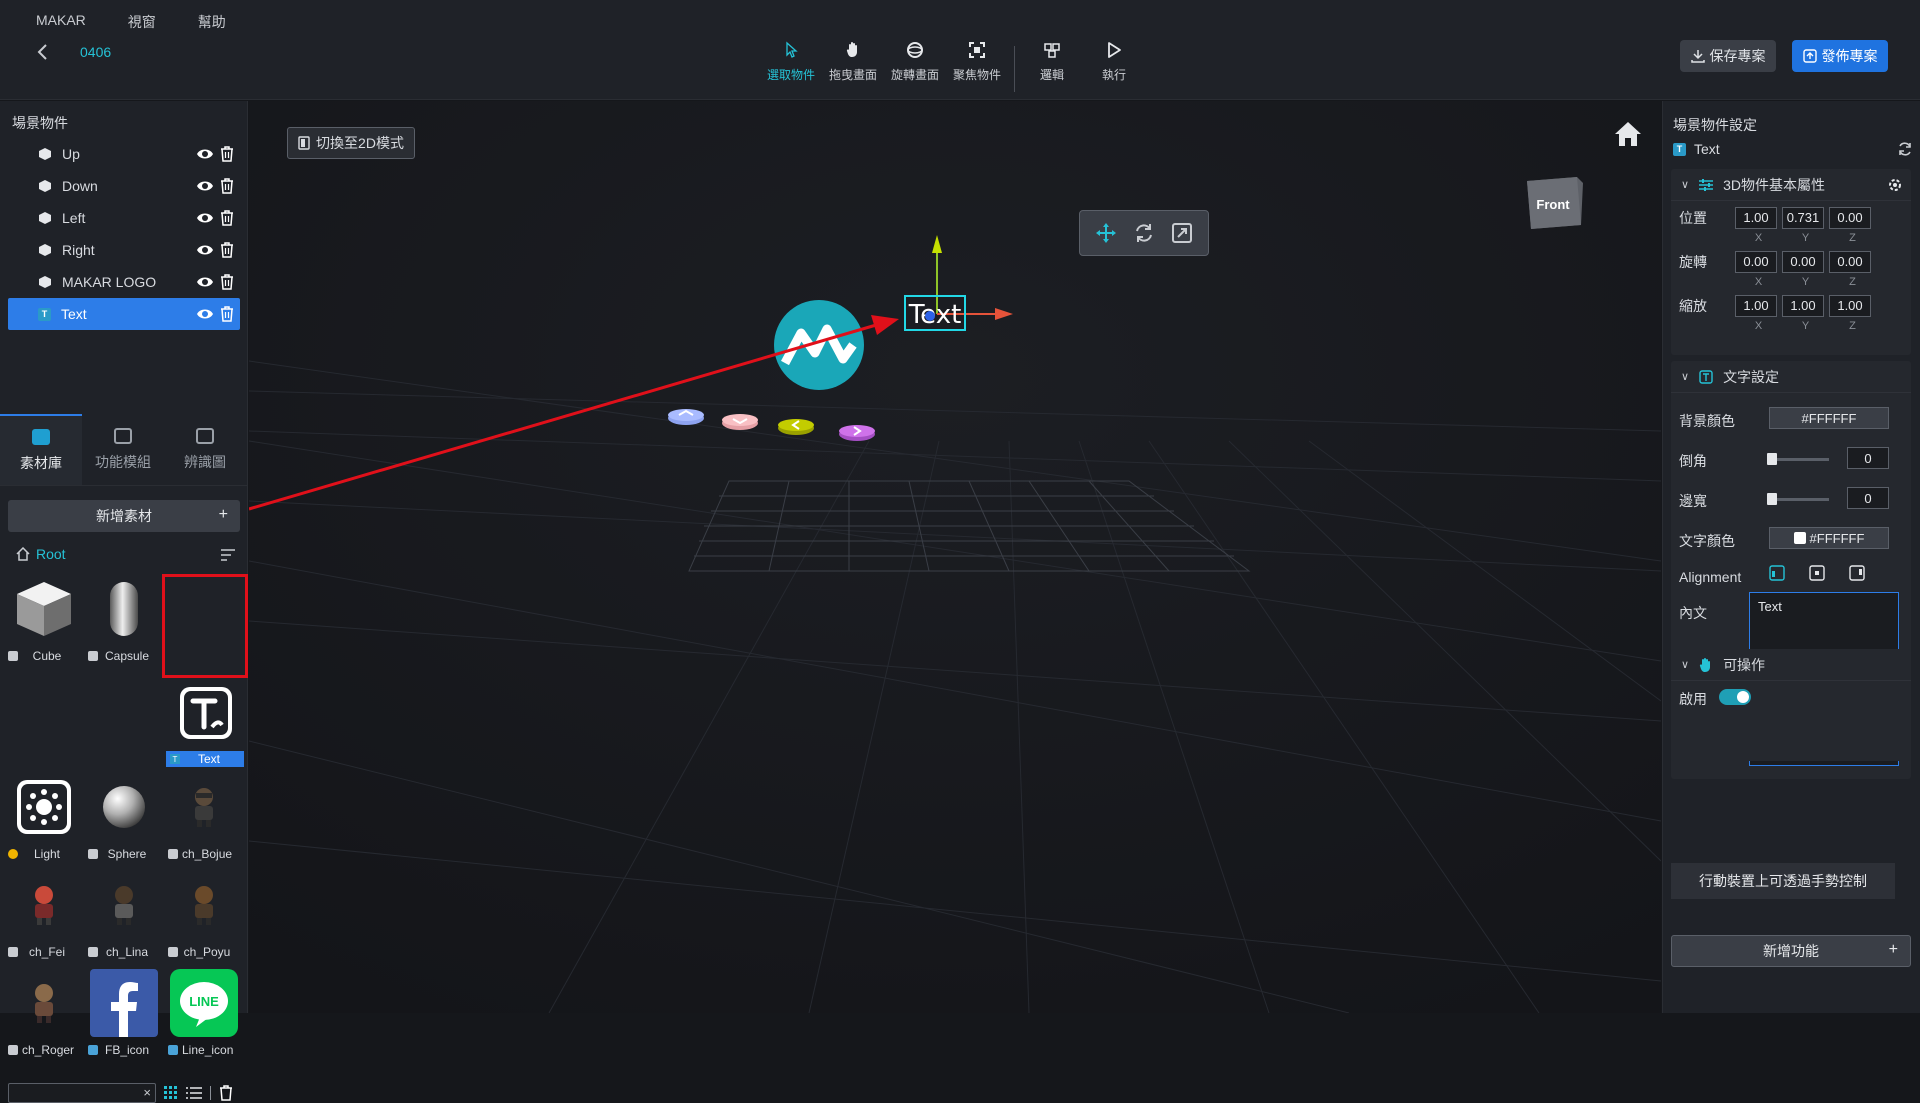 This screenshot has height=1103, width=1920. I want to click on asset-cube: Cube, so click(43, 621).